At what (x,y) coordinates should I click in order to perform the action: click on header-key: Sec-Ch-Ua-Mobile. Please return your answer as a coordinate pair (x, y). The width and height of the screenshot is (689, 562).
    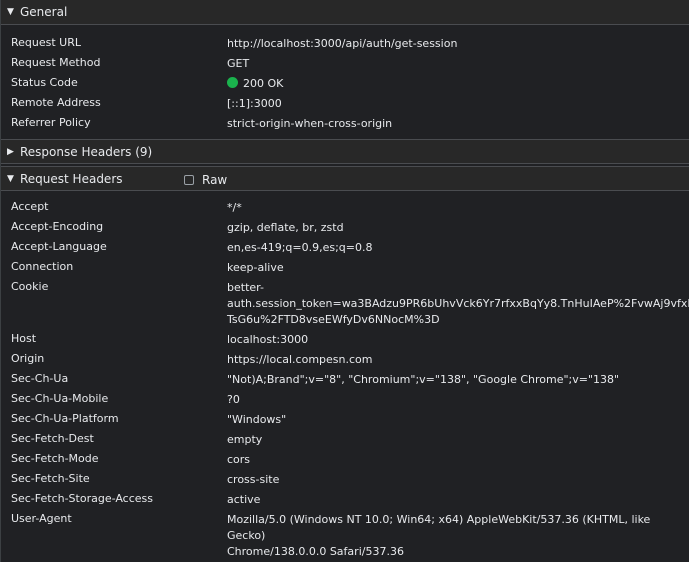
    Looking at the image, I should click on (60, 398).